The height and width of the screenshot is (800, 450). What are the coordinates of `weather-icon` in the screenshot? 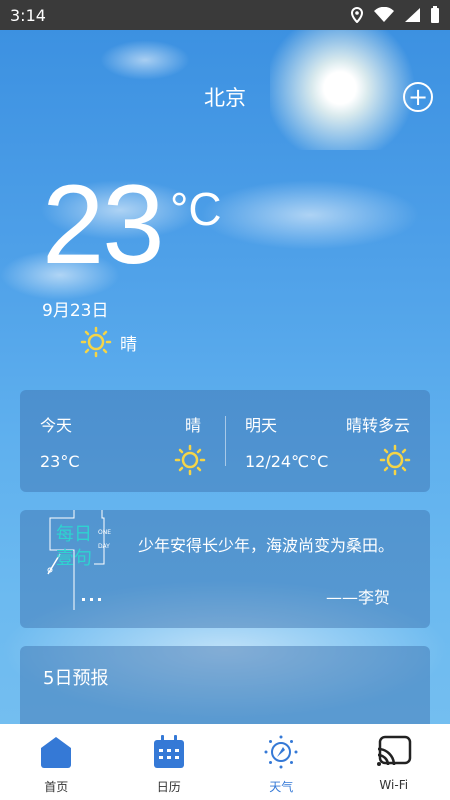 It's located at (281, 752).